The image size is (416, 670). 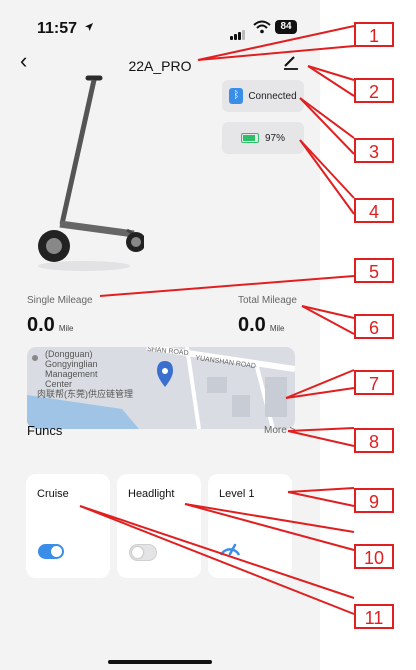 I want to click on callout-9: 9, so click(x=374, y=500).